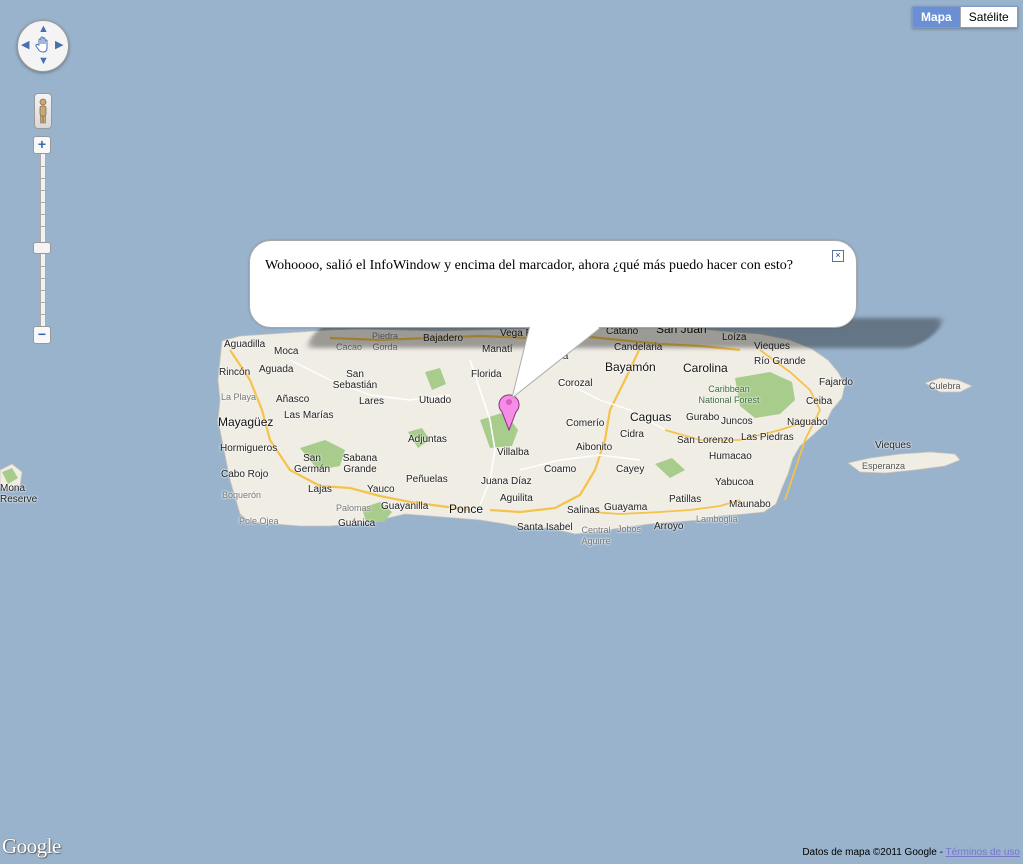  I want to click on place-label: Cidra, so click(632, 434).